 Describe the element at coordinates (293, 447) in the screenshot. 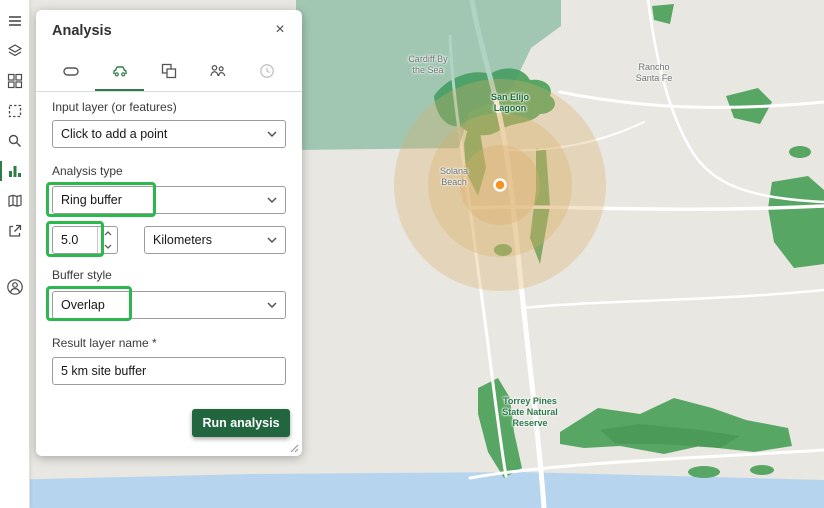

I see `panel-resize-handle` at that location.